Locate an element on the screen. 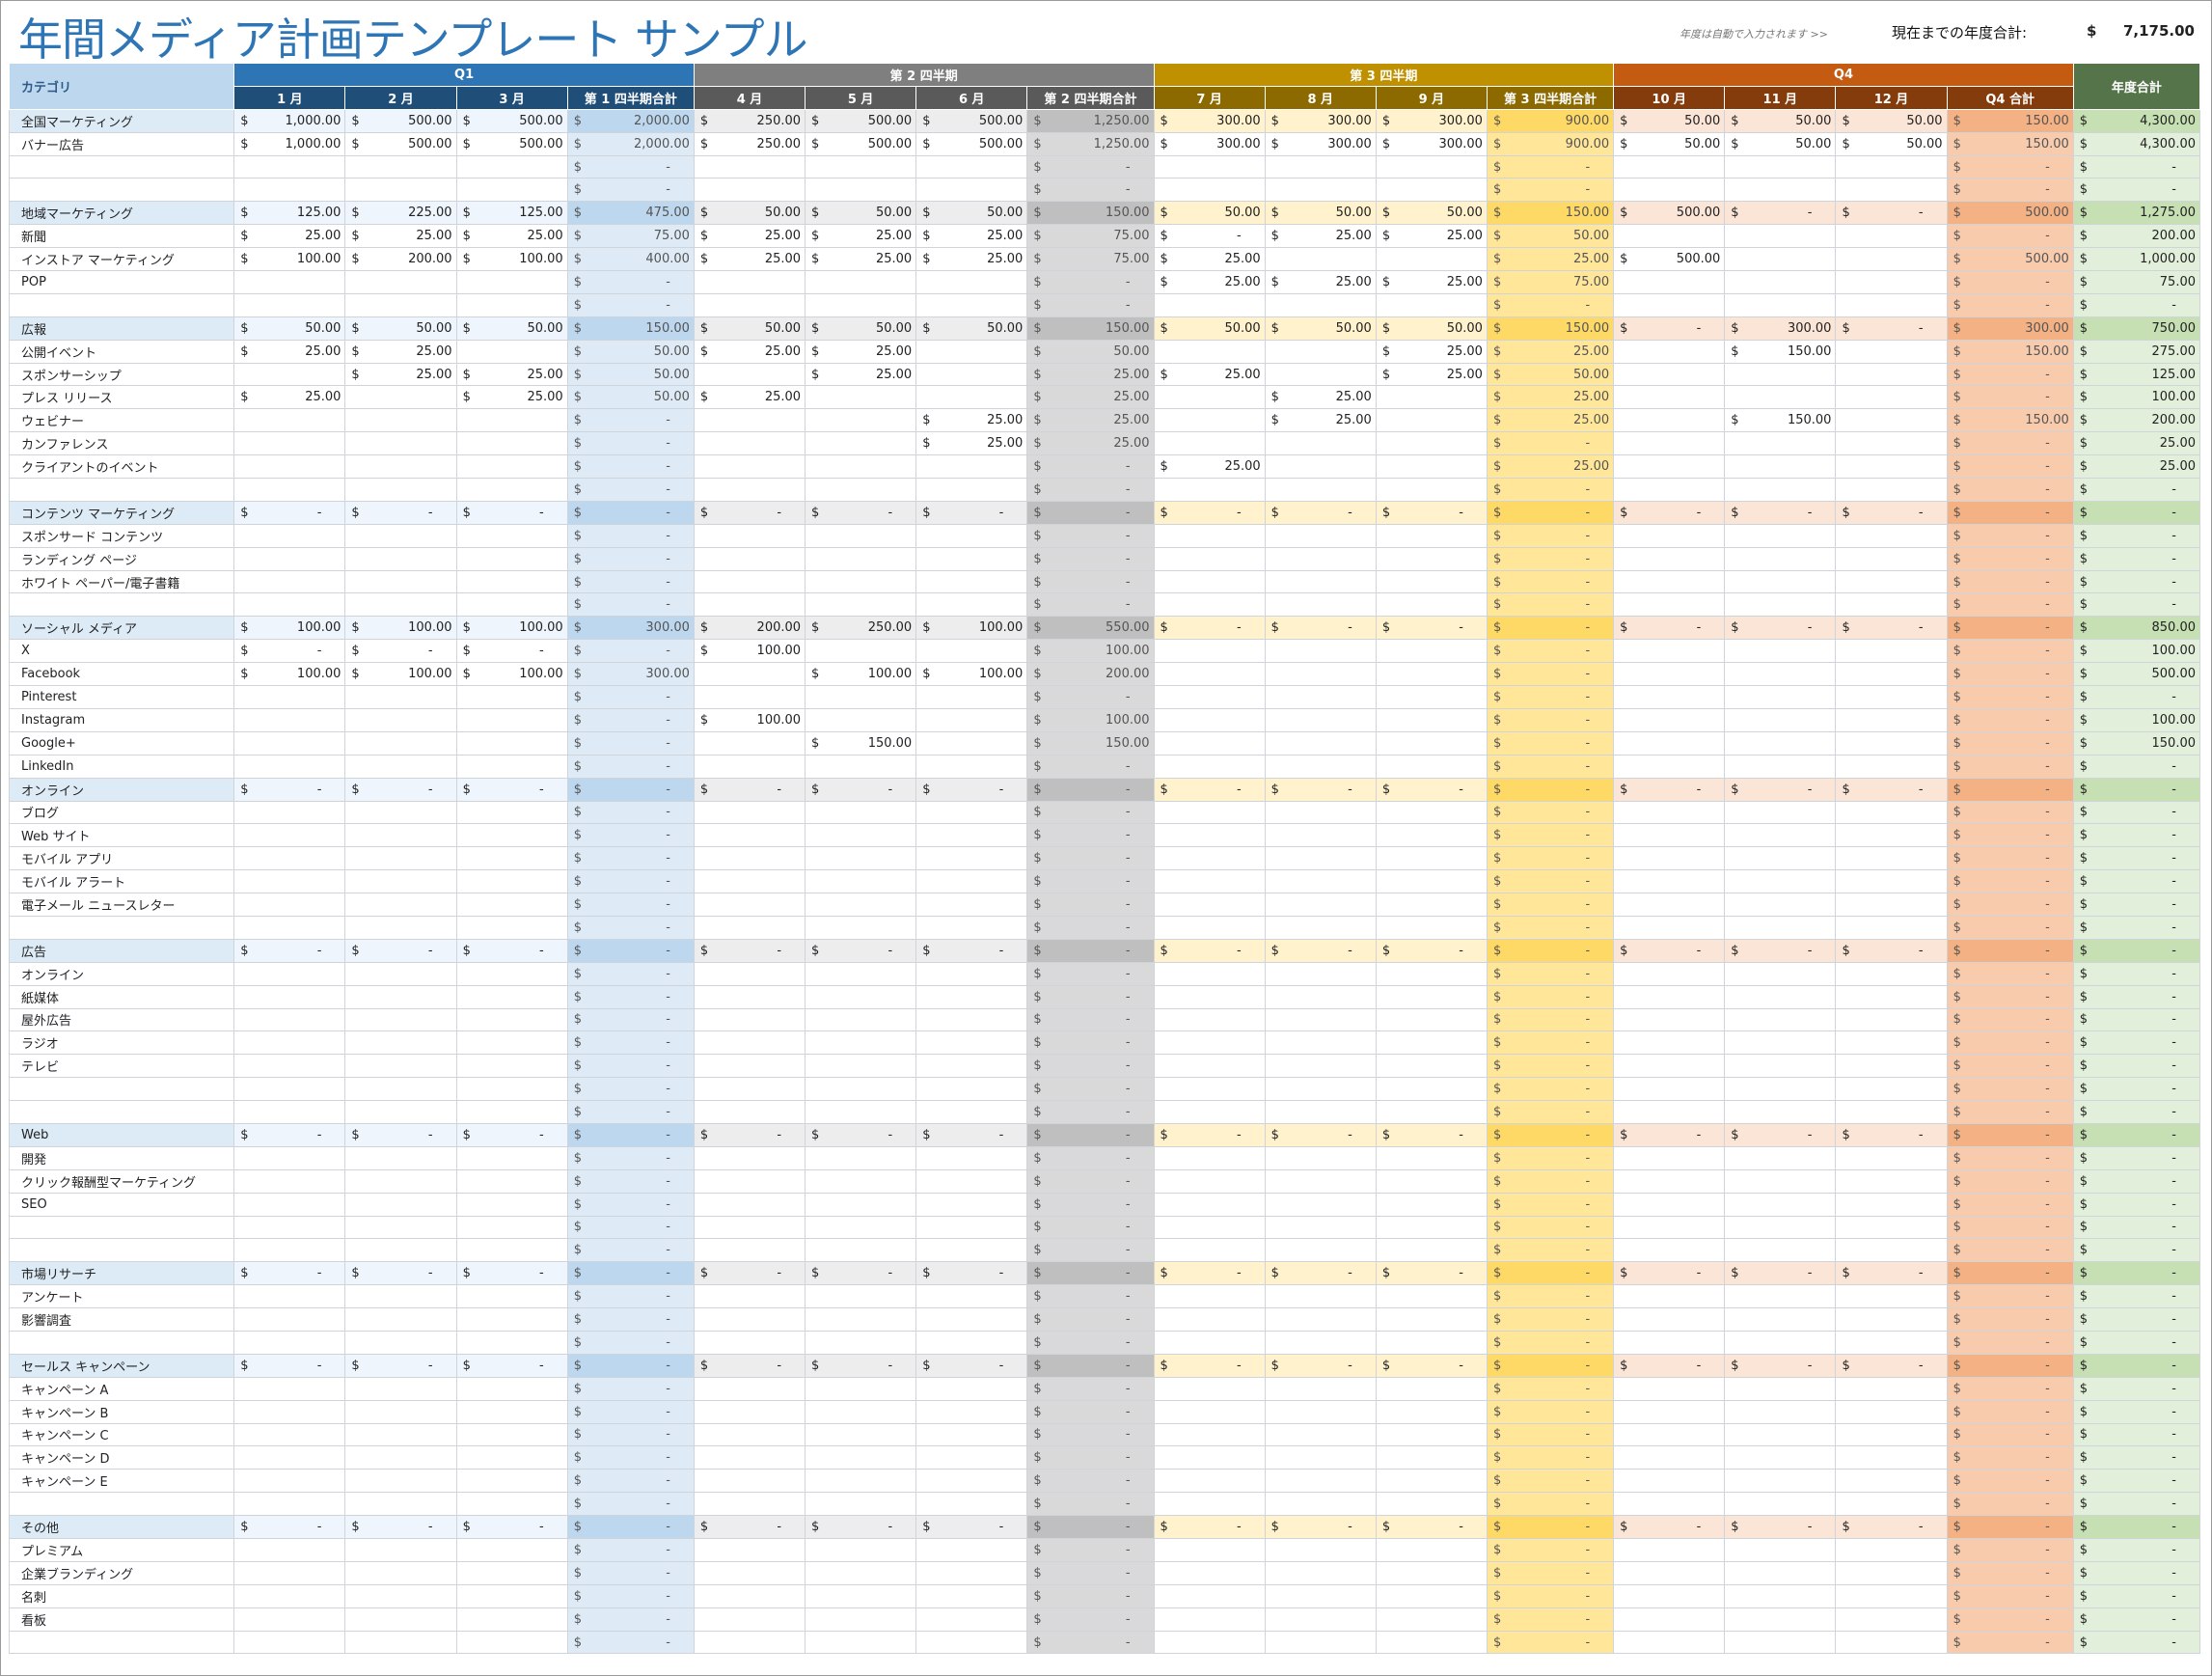  item-label: プレミアム is located at coordinates (121, 1550).